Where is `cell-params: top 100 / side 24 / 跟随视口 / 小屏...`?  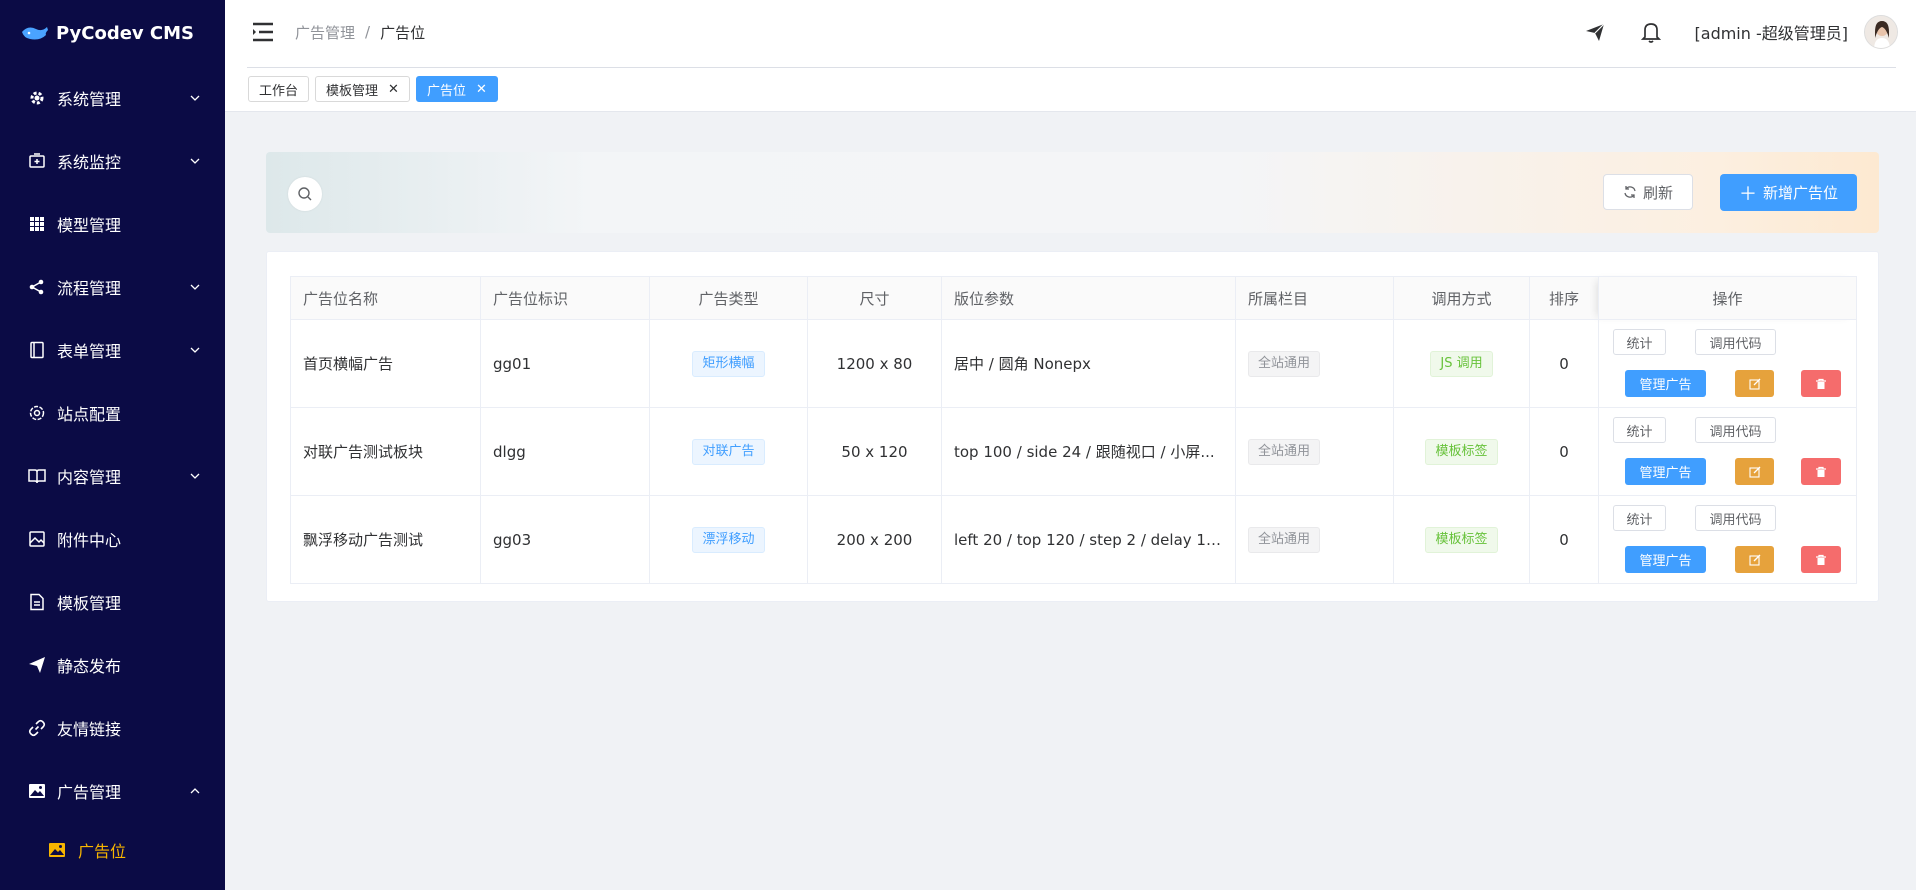 cell-params: top 100 / side 24 / 跟随视口 / 小屏... is located at coordinates (1088, 451).